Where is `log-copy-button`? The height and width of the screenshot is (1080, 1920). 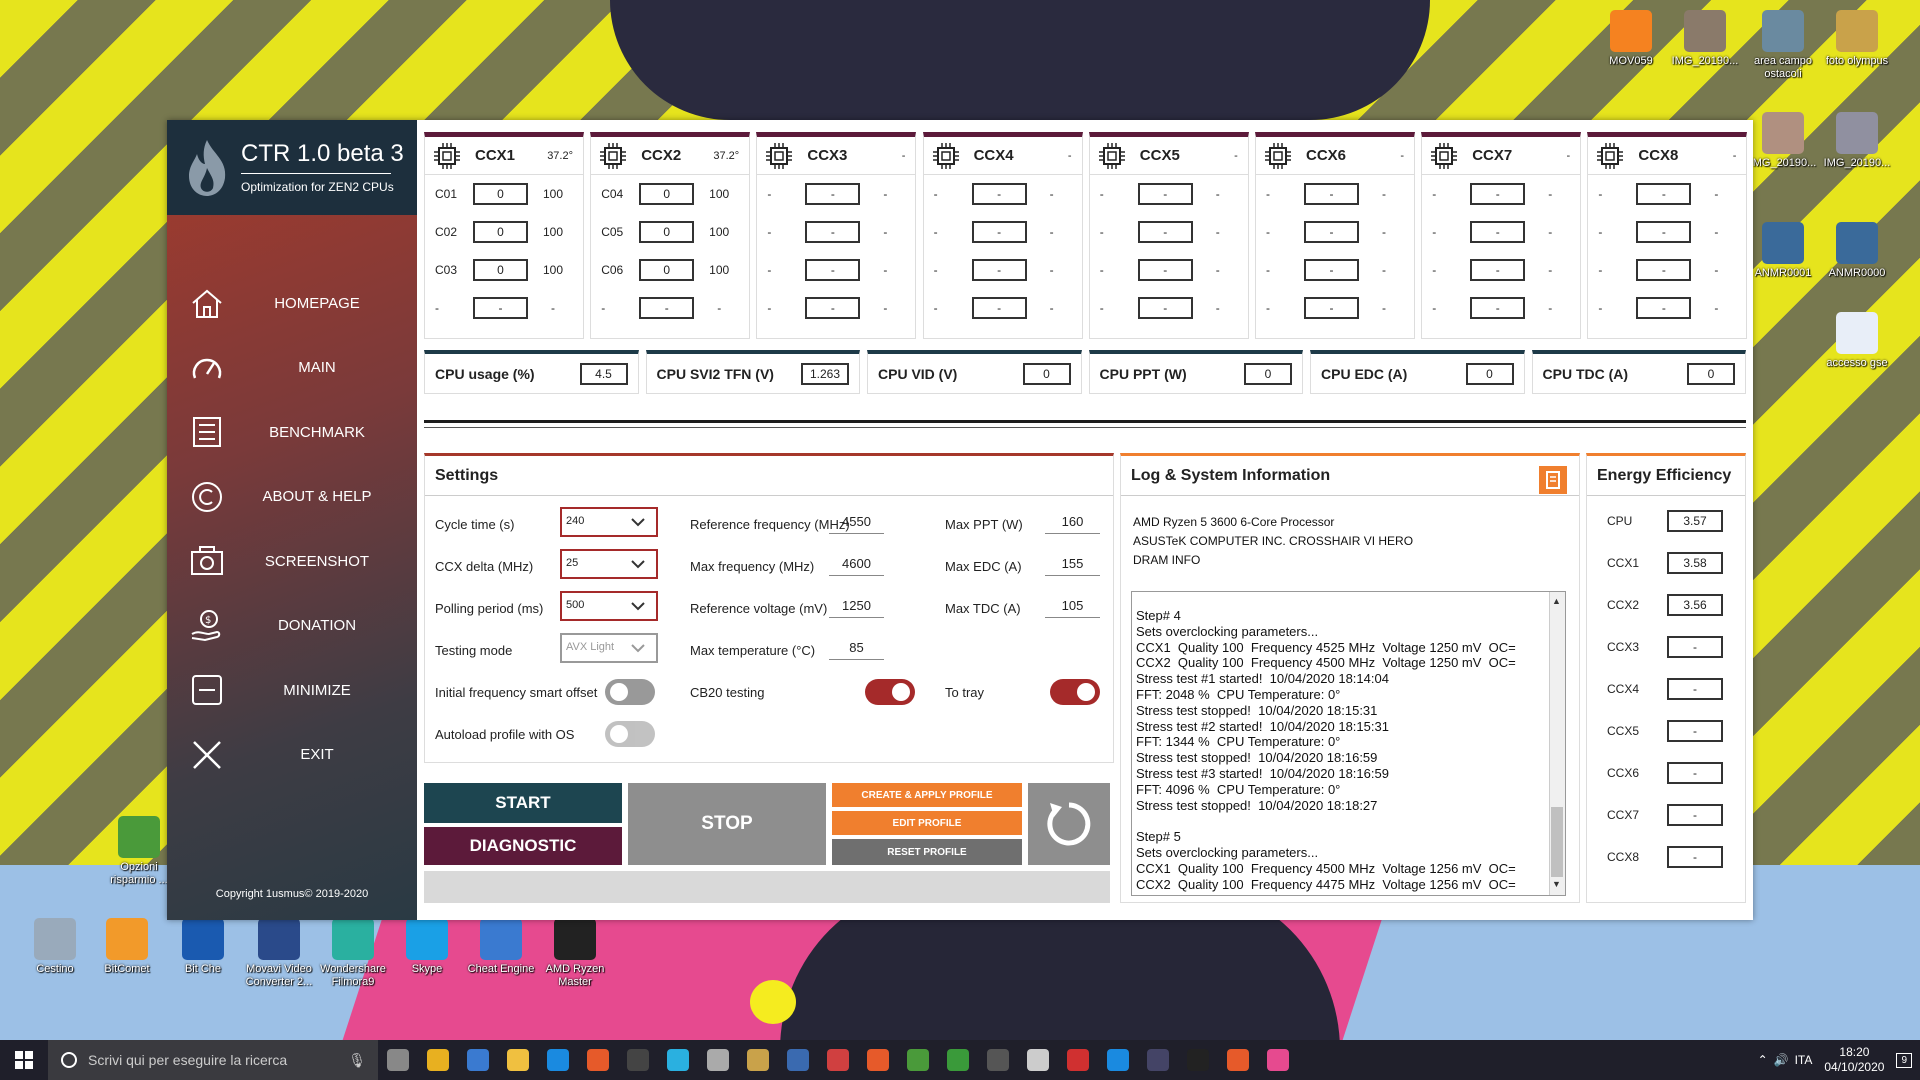
log-copy-button is located at coordinates (1553, 480).